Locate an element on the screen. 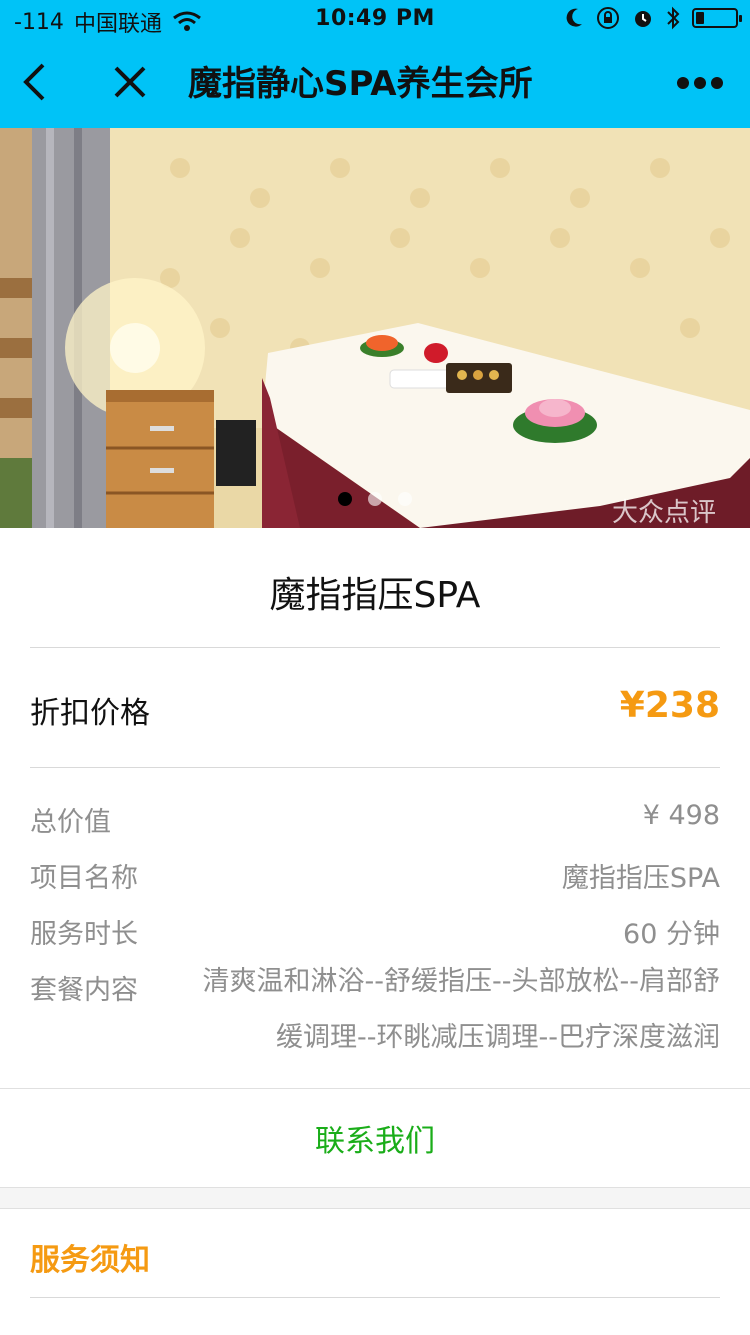 The image size is (750, 1335). detail-label: 服务时长 is located at coordinates (84, 934).